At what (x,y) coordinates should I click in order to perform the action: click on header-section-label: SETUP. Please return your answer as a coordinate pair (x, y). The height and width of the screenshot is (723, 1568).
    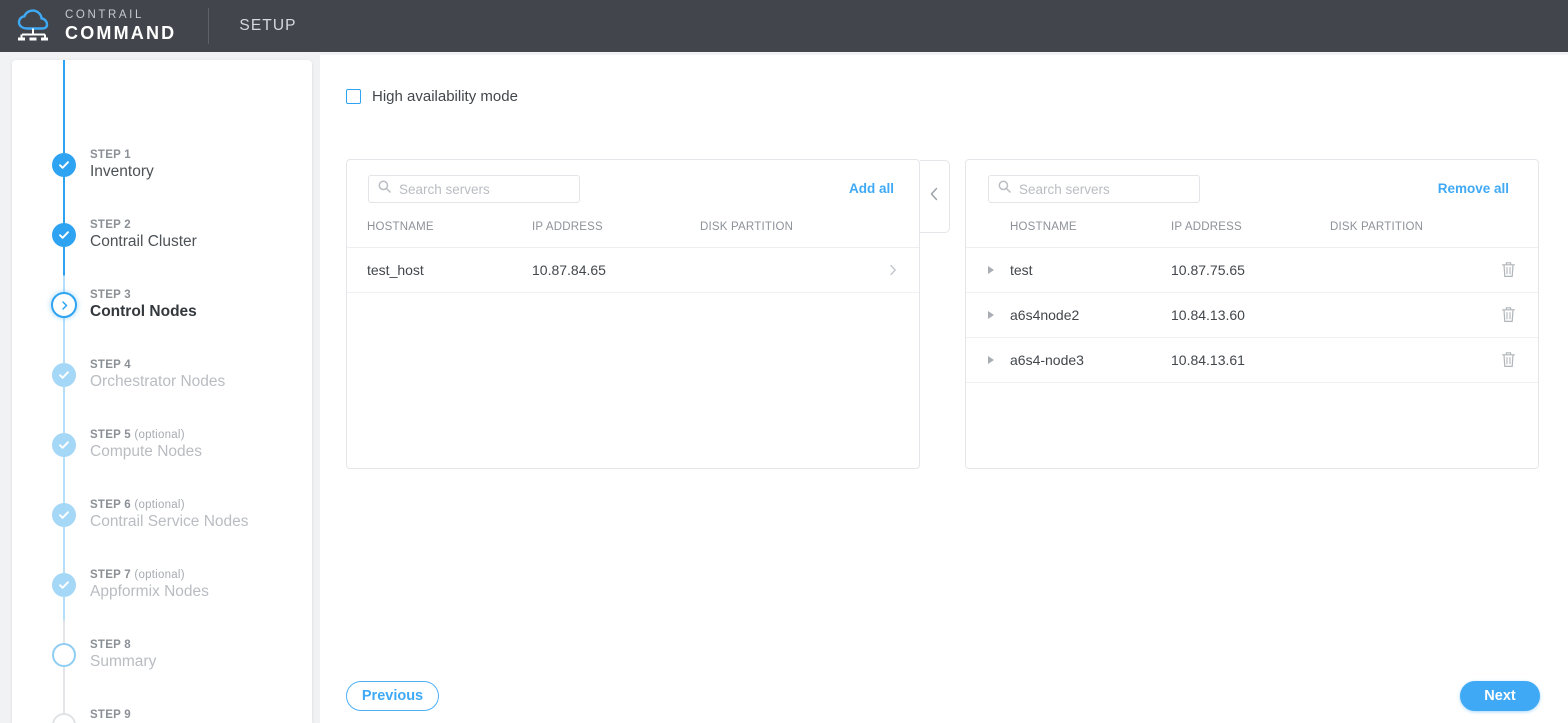
    Looking at the image, I should click on (268, 25).